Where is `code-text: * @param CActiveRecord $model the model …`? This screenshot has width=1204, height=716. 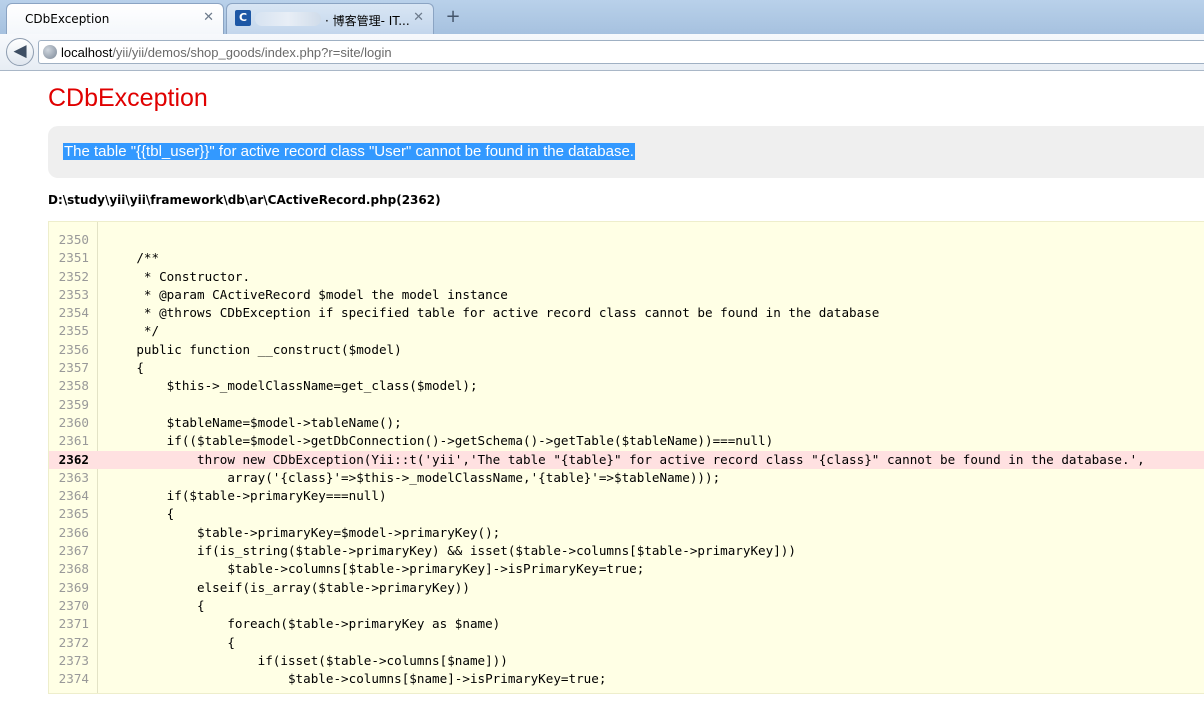 code-text: * @param CActiveRecord $model the model … is located at coordinates (307, 294).